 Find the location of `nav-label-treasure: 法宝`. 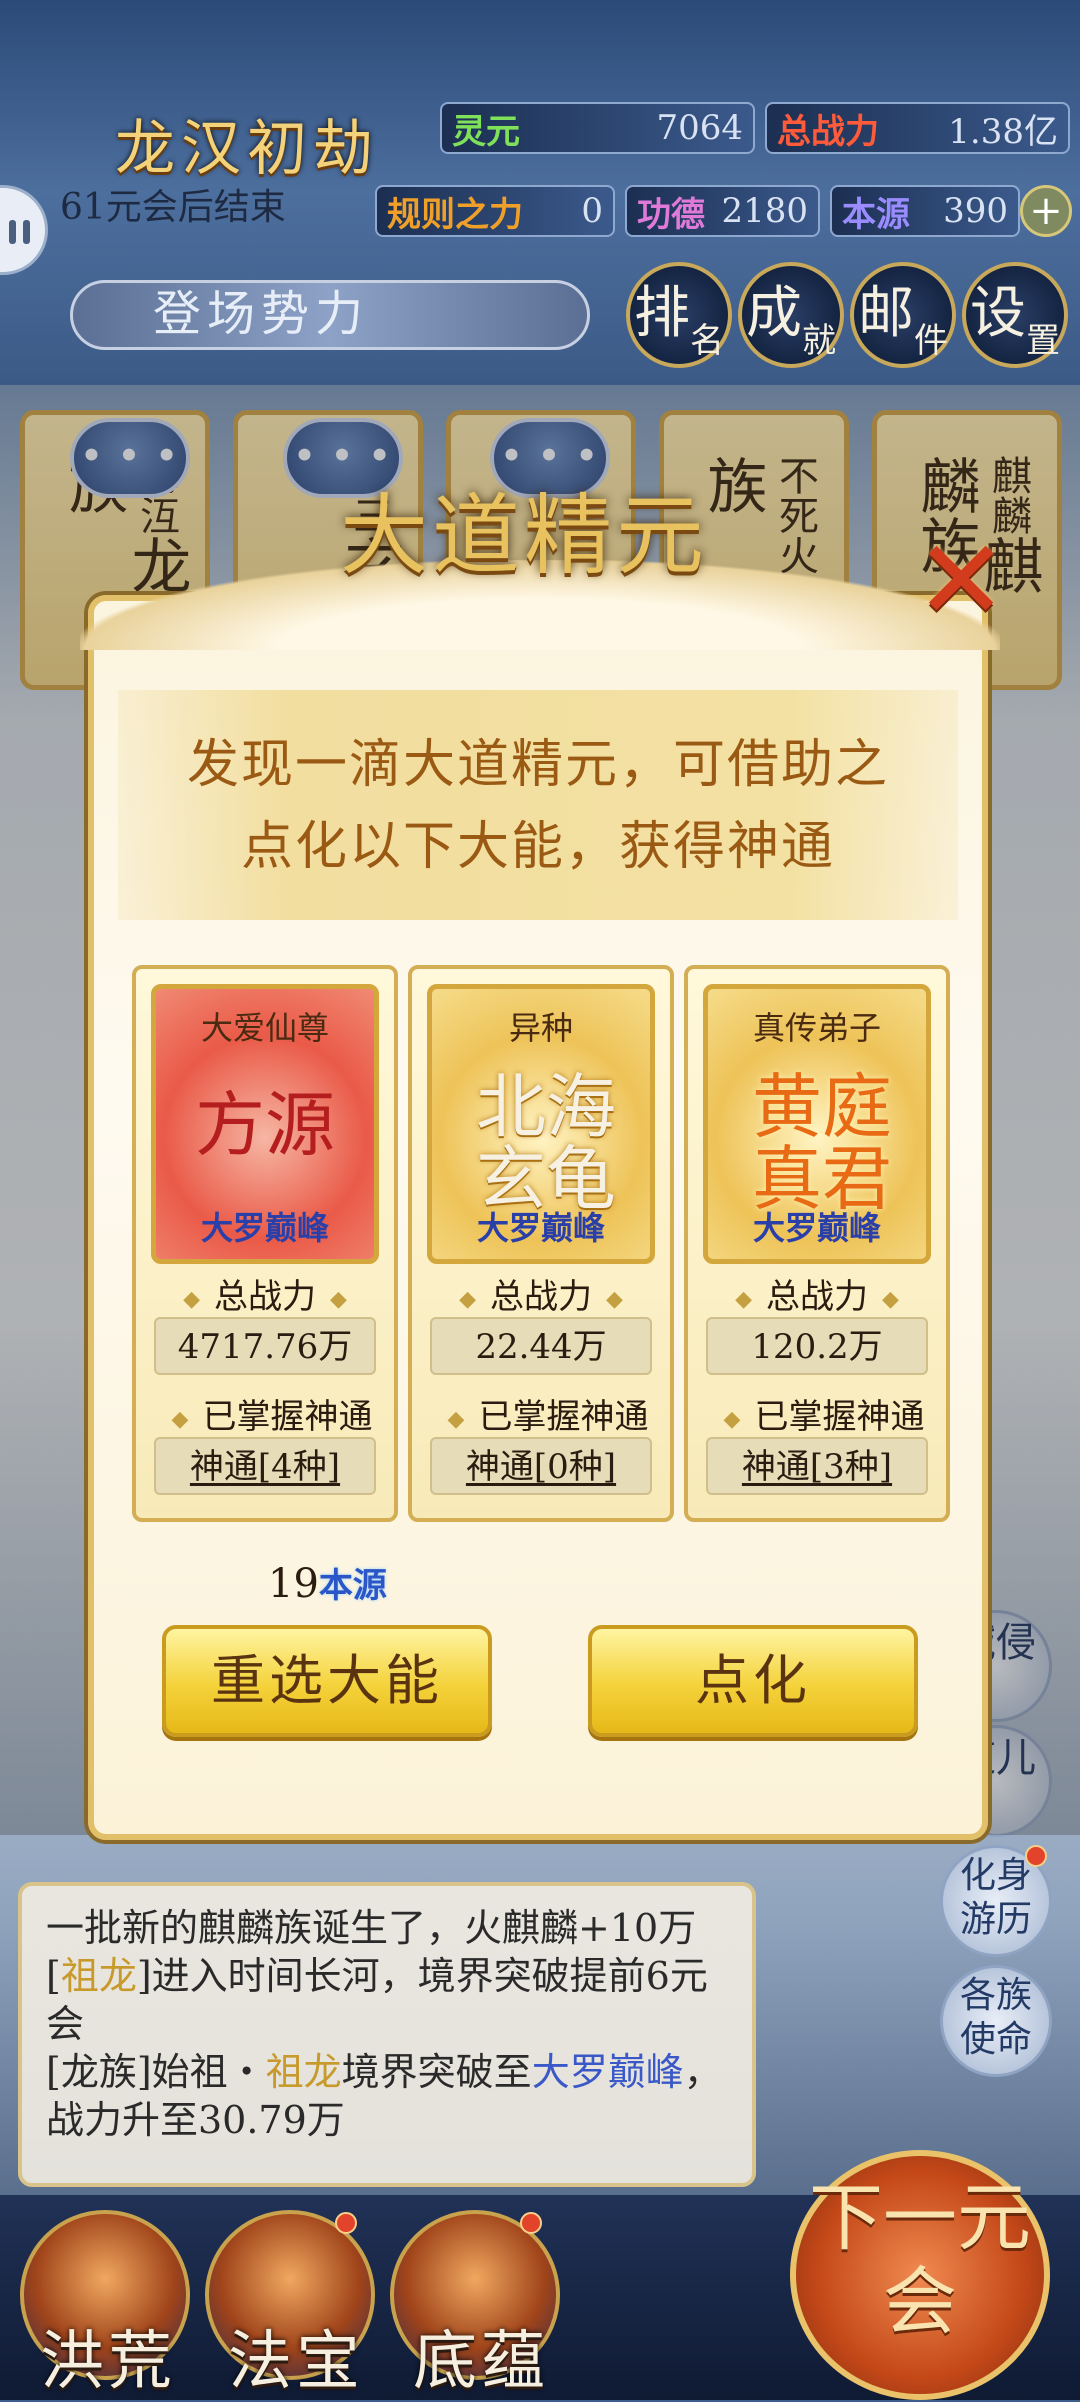

nav-label-treasure: 法宝 is located at coordinates (296, 2362).